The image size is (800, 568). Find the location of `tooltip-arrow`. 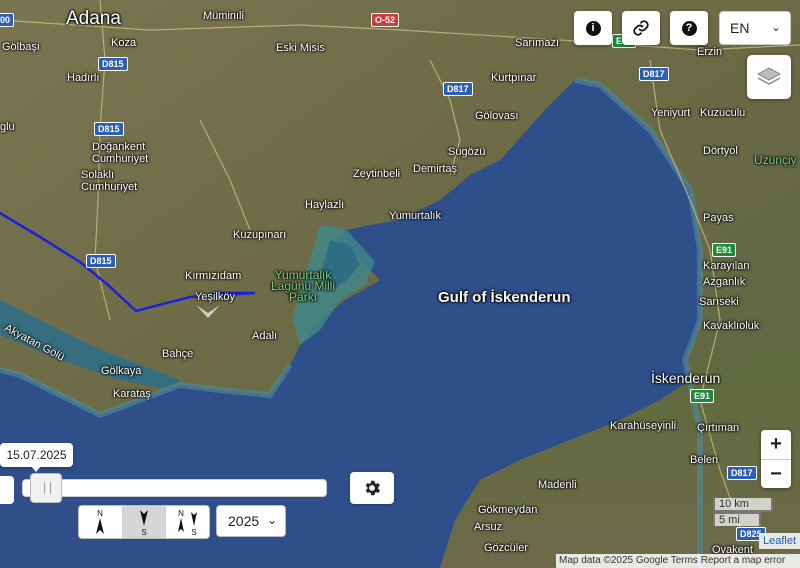

tooltip-arrow is located at coordinates (36, 469).